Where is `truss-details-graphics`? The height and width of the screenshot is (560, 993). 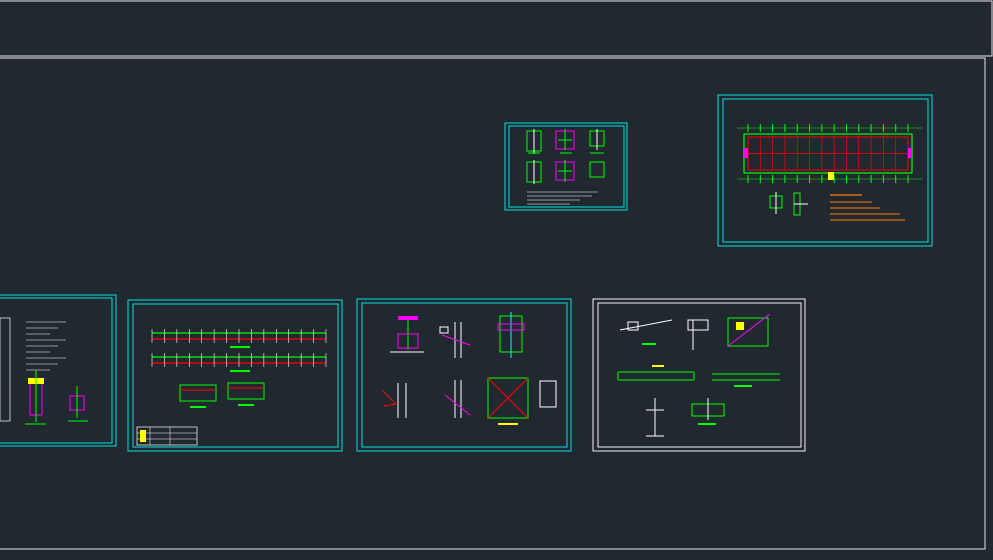 truss-details-graphics is located at coordinates (698, 375).